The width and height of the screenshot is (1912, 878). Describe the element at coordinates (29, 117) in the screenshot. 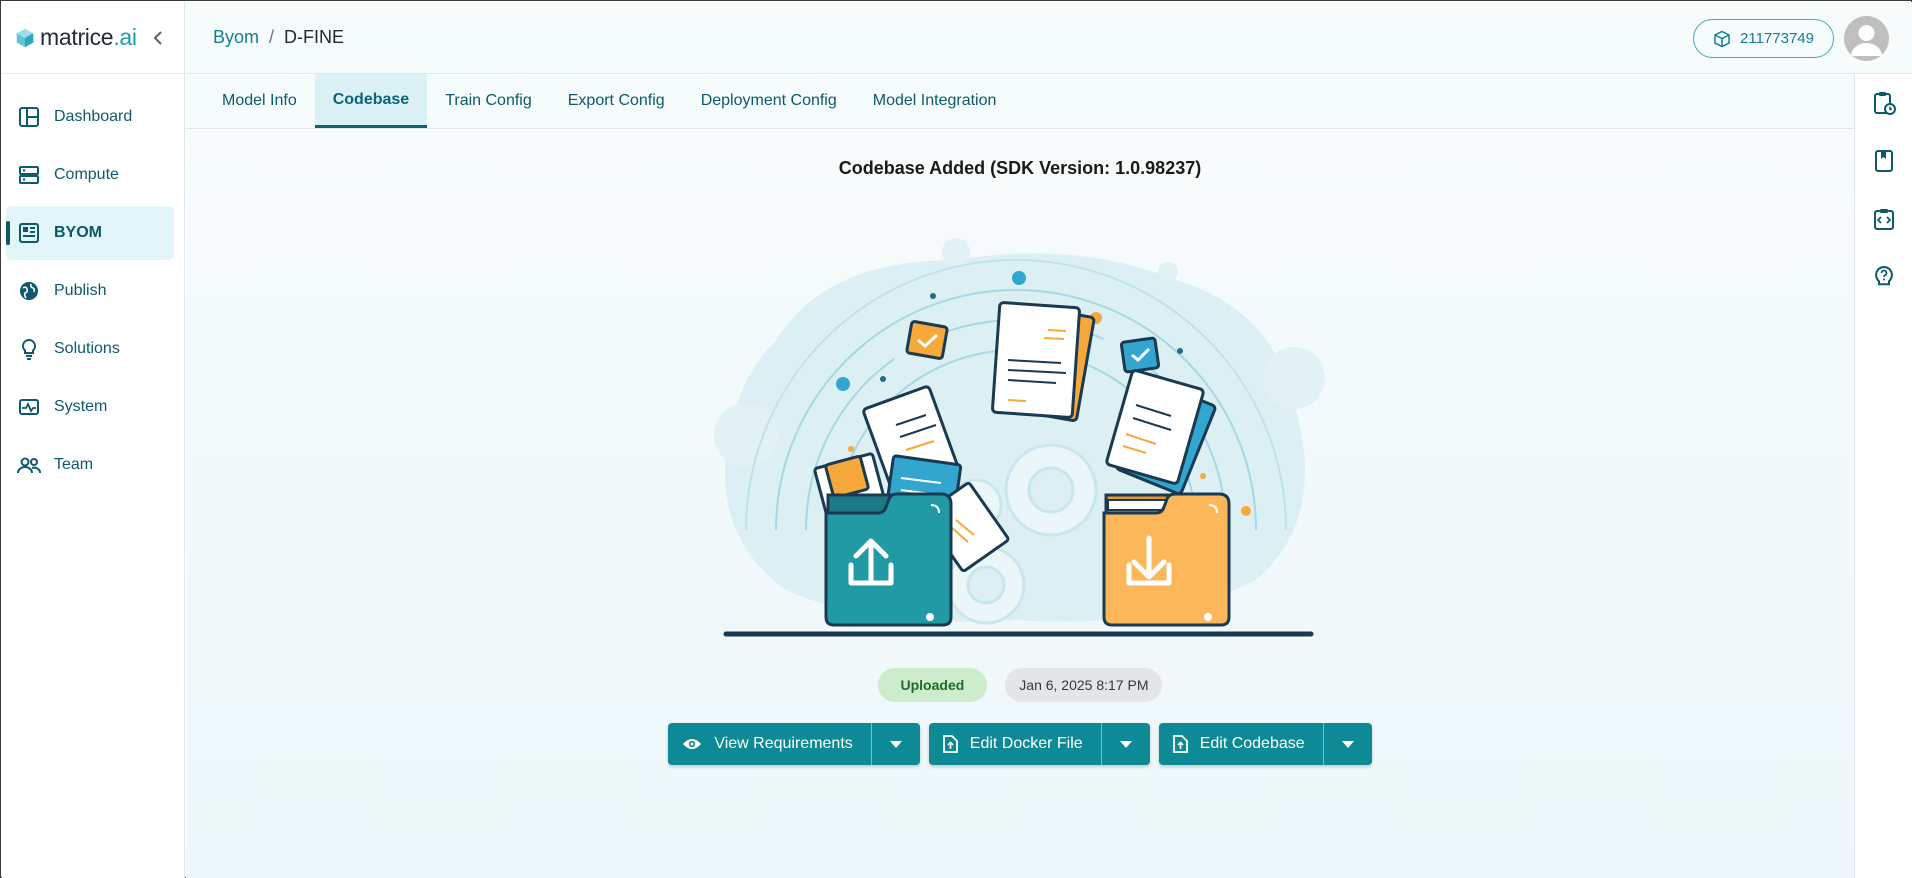

I see `dashboard-icon` at that location.